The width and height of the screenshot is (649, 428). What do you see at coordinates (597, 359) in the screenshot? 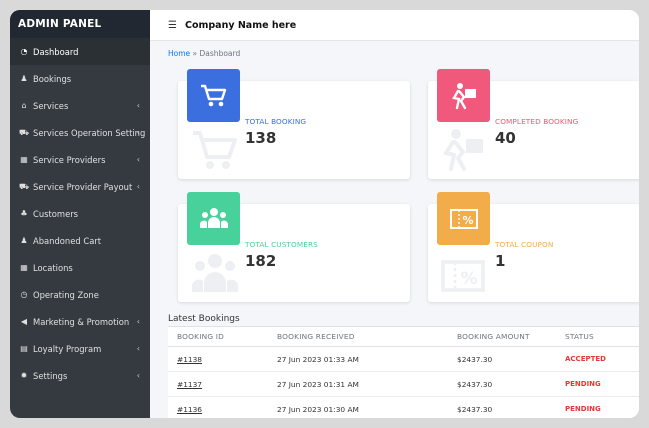
I see `status-badge: ACCEPTED` at bounding box center [597, 359].